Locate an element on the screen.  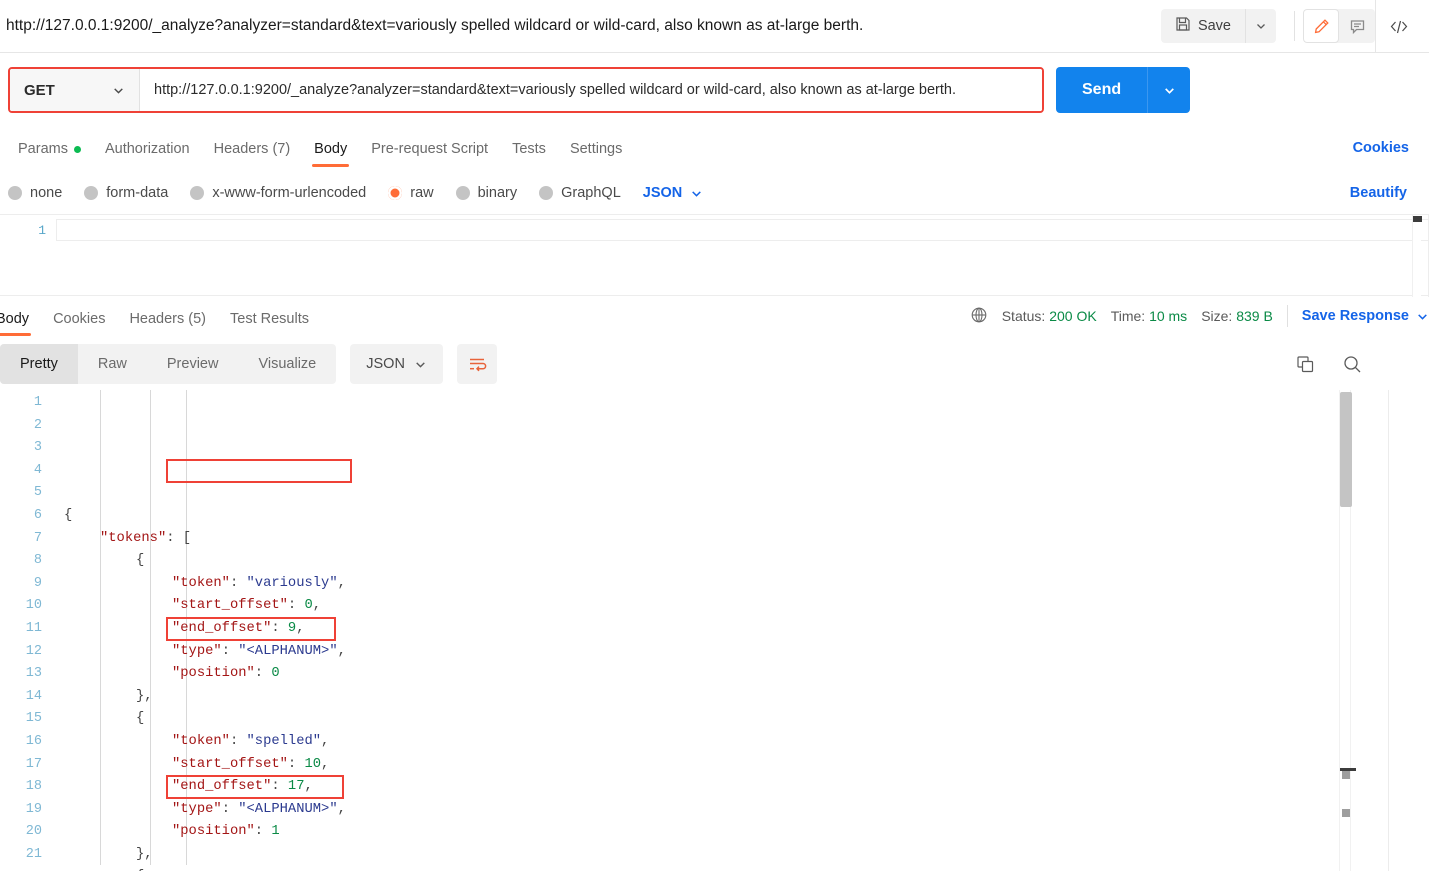
body-type-none: none is located at coordinates (35, 193).